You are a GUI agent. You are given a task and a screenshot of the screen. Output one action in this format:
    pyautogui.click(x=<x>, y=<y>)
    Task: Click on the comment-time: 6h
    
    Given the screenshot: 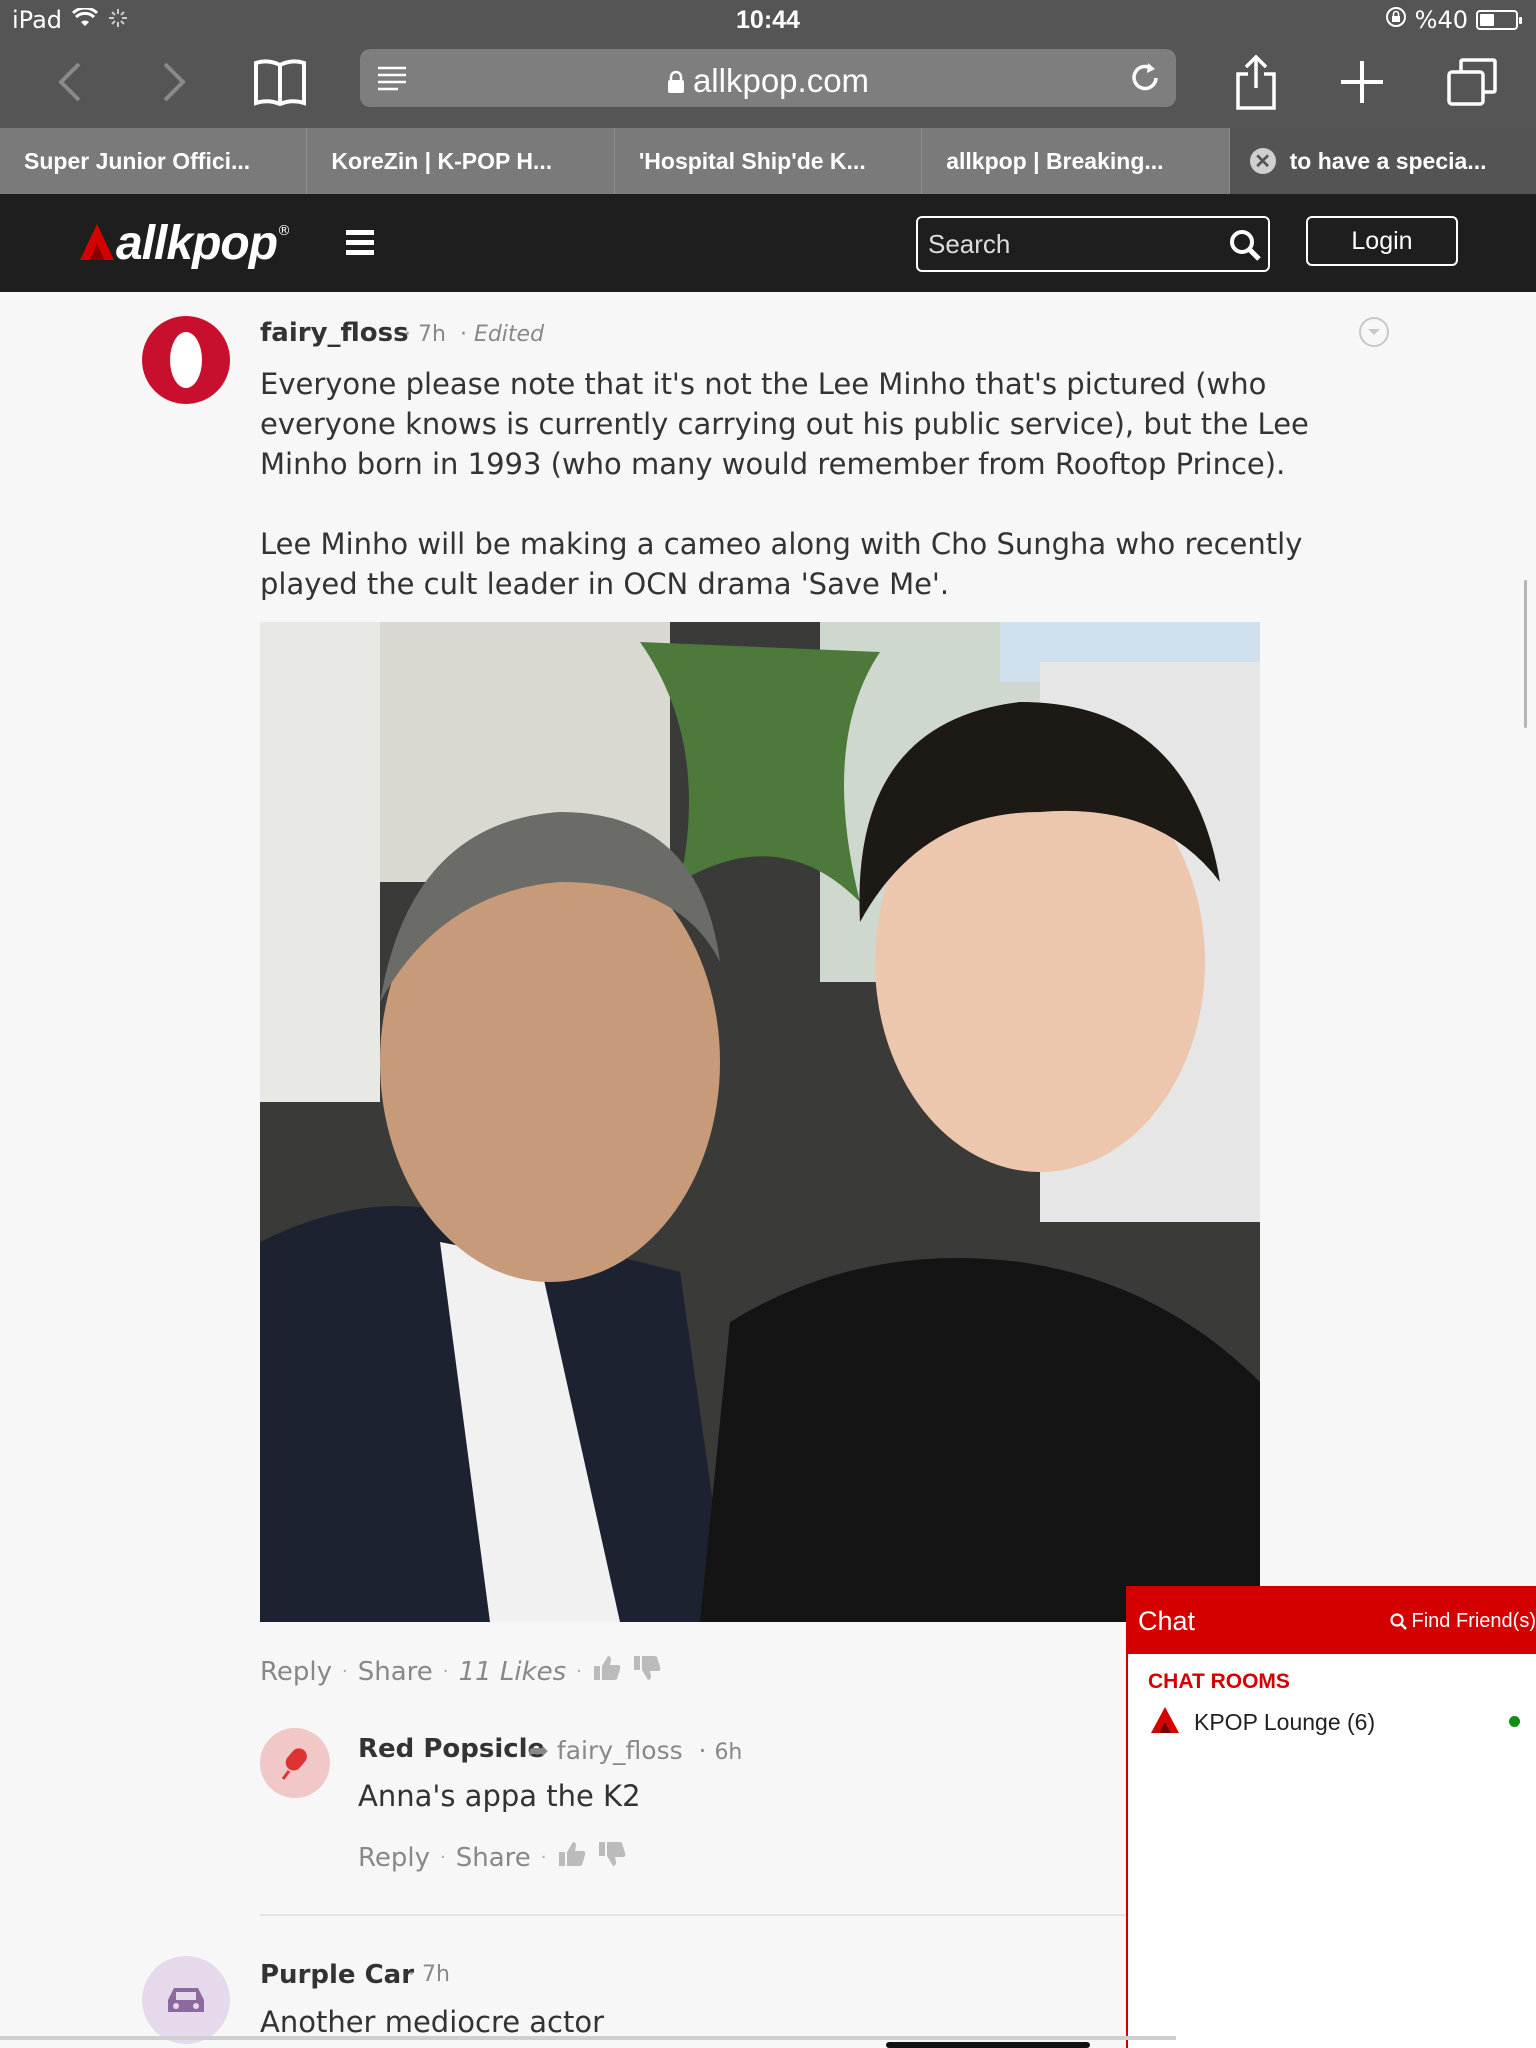 What is the action you would take?
    pyautogui.click(x=728, y=1752)
    